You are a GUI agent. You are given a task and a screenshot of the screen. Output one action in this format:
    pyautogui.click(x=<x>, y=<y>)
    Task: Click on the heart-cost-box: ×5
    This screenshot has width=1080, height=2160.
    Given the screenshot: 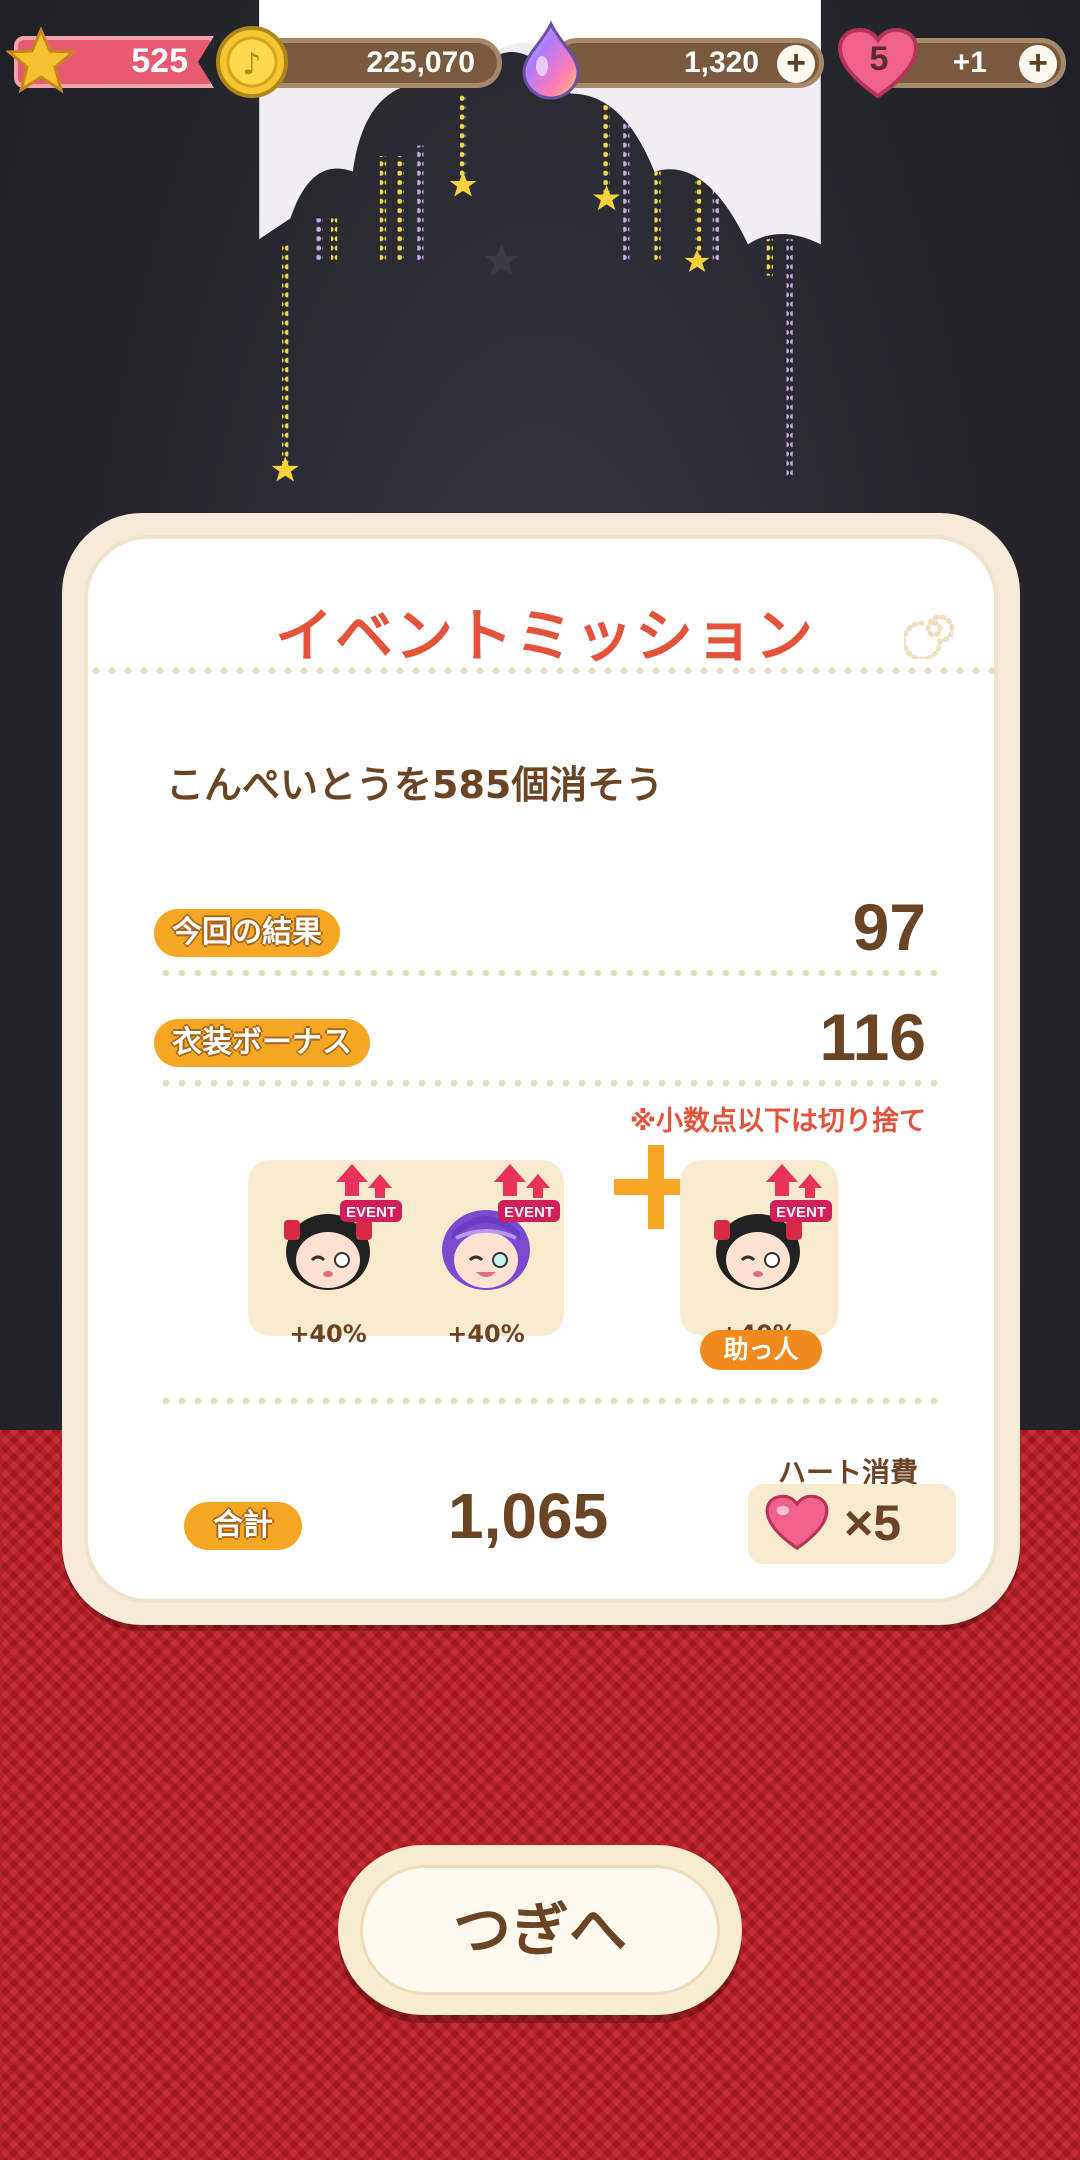 What is the action you would take?
    pyautogui.click(x=852, y=1524)
    